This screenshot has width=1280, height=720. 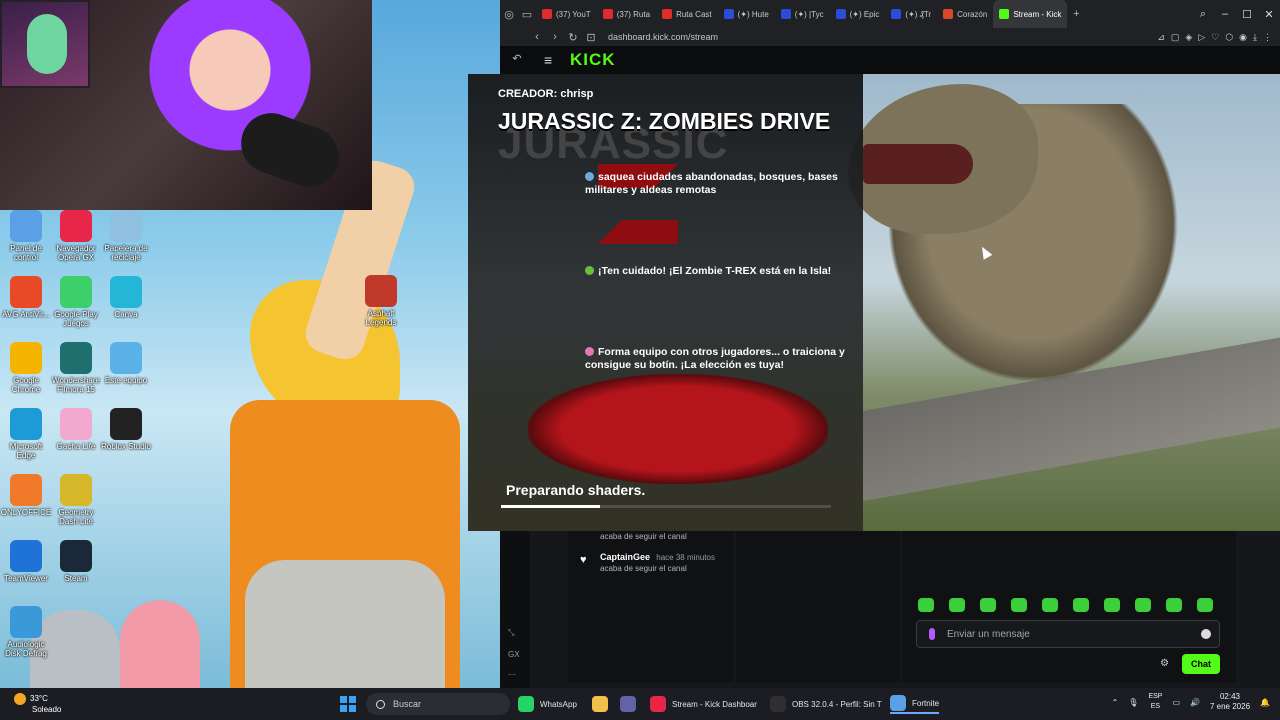 I want to click on more-icon: ⋯, so click(x=512, y=674).